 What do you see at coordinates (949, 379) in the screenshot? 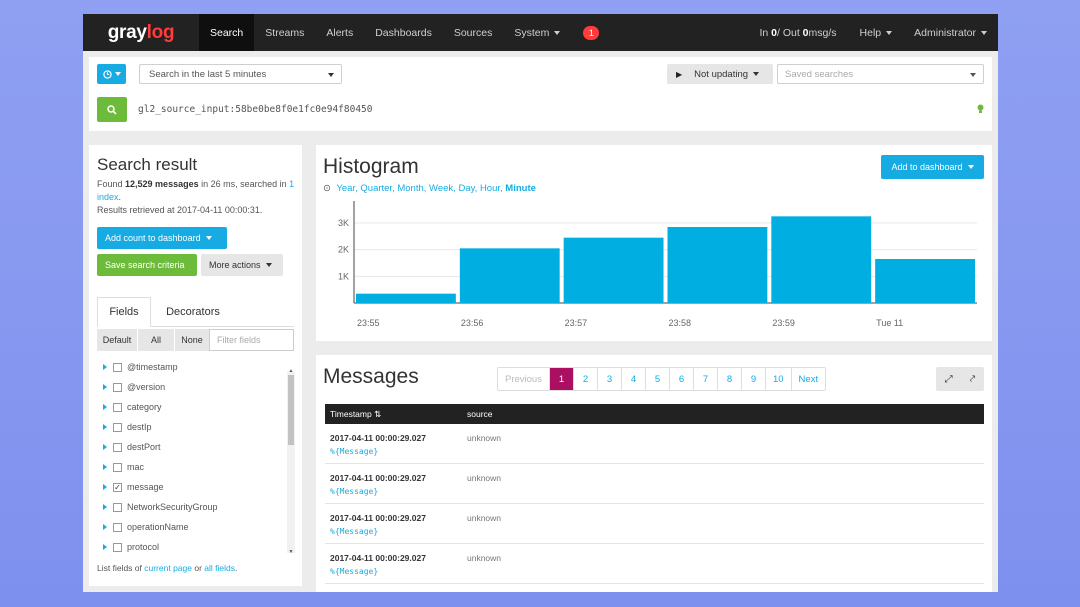
I see `expand-icon: ⤢` at bounding box center [949, 379].